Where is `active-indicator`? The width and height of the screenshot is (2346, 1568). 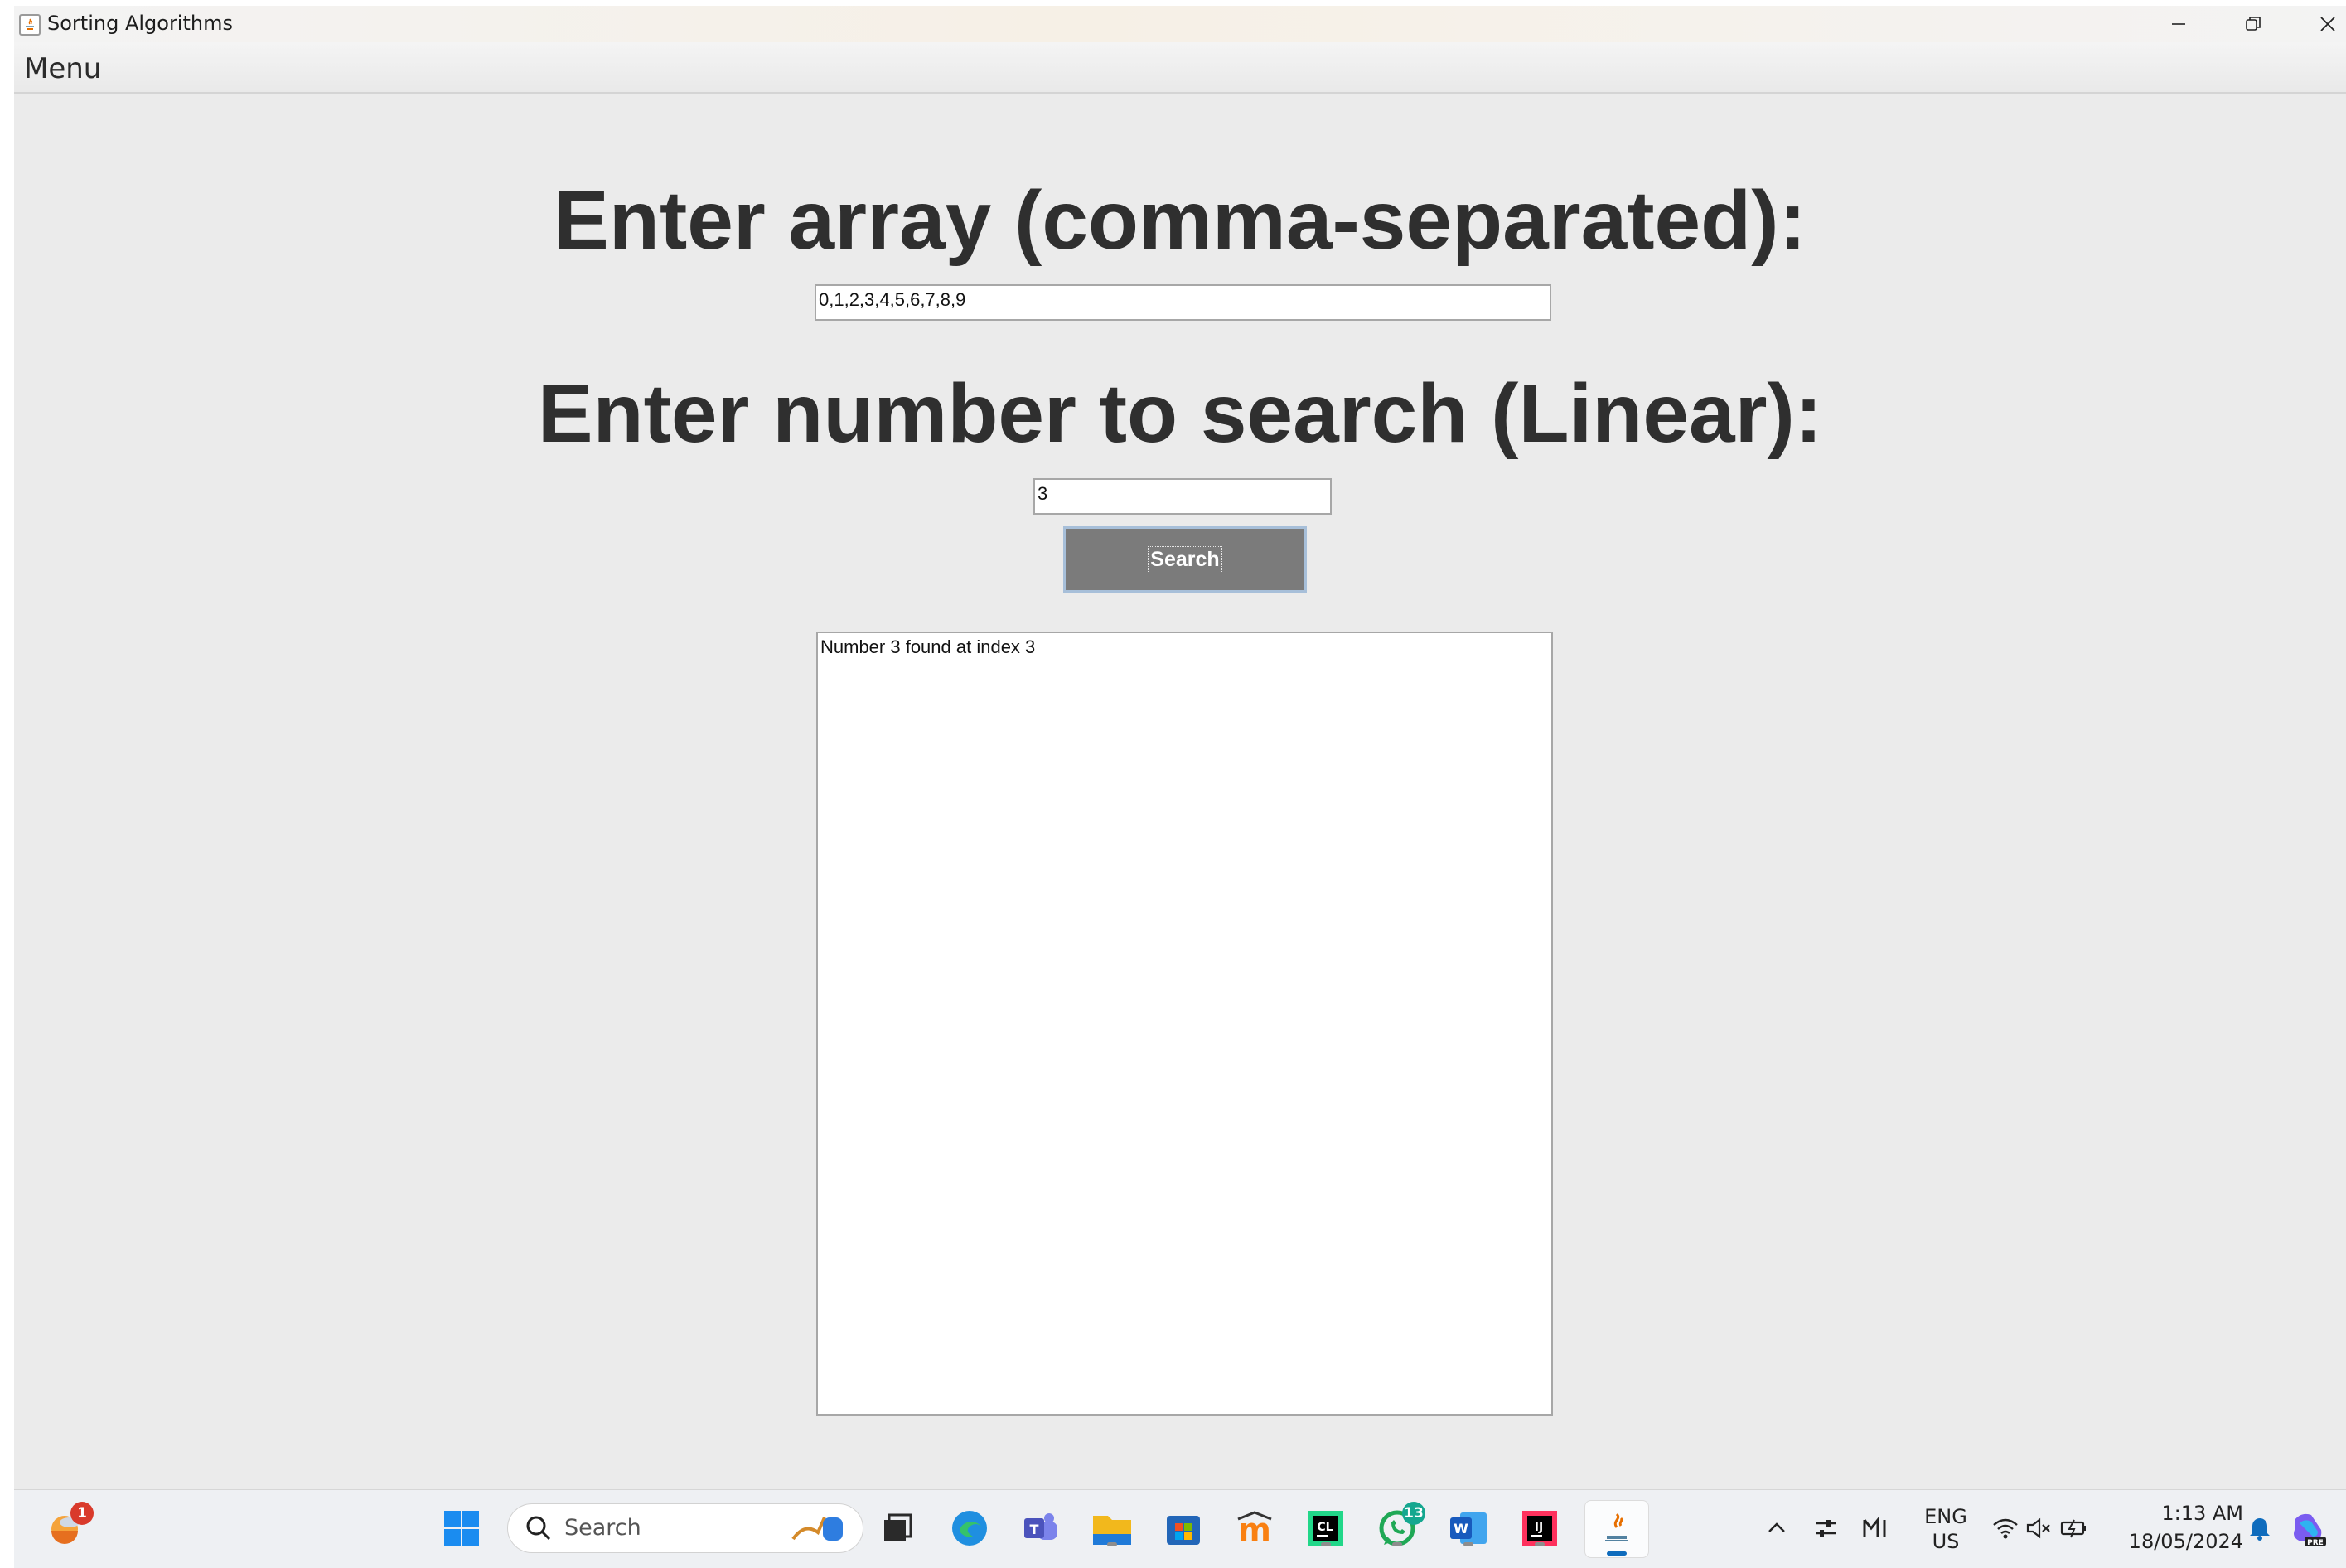
active-indicator is located at coordinates (1617, 1553).